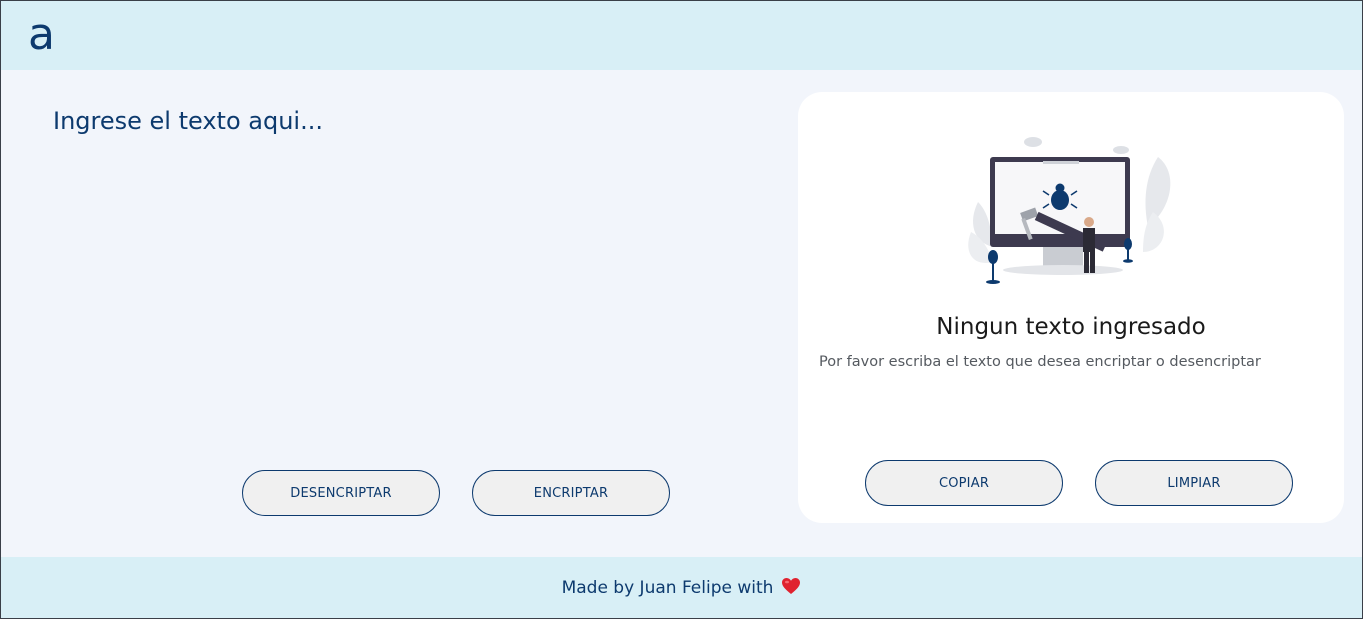 The width and height of the screenshot is (1363, 619). I want to click on copy-button: COPIAR, so click(964, 483).